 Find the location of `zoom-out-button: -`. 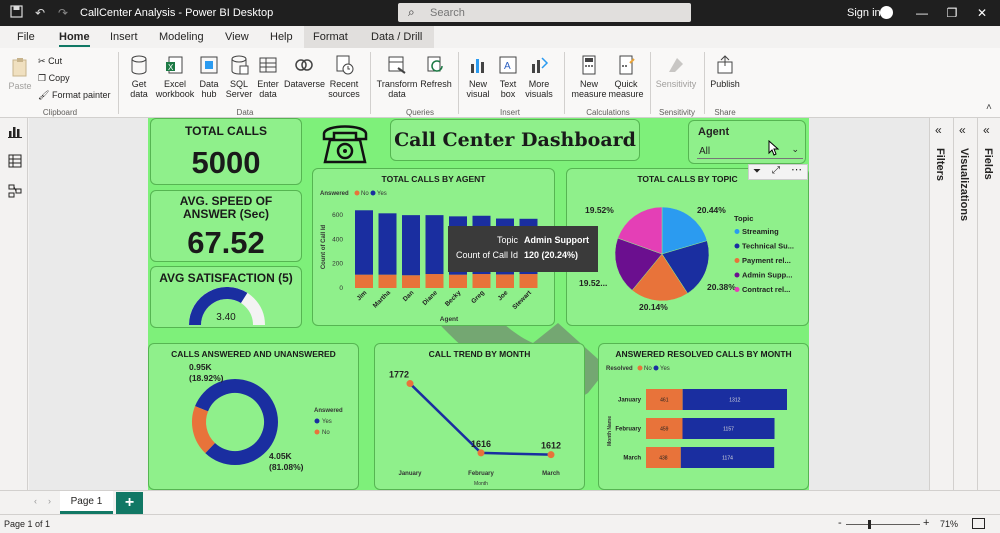

zoom-out-button: - is located at coordinates (840, 523).